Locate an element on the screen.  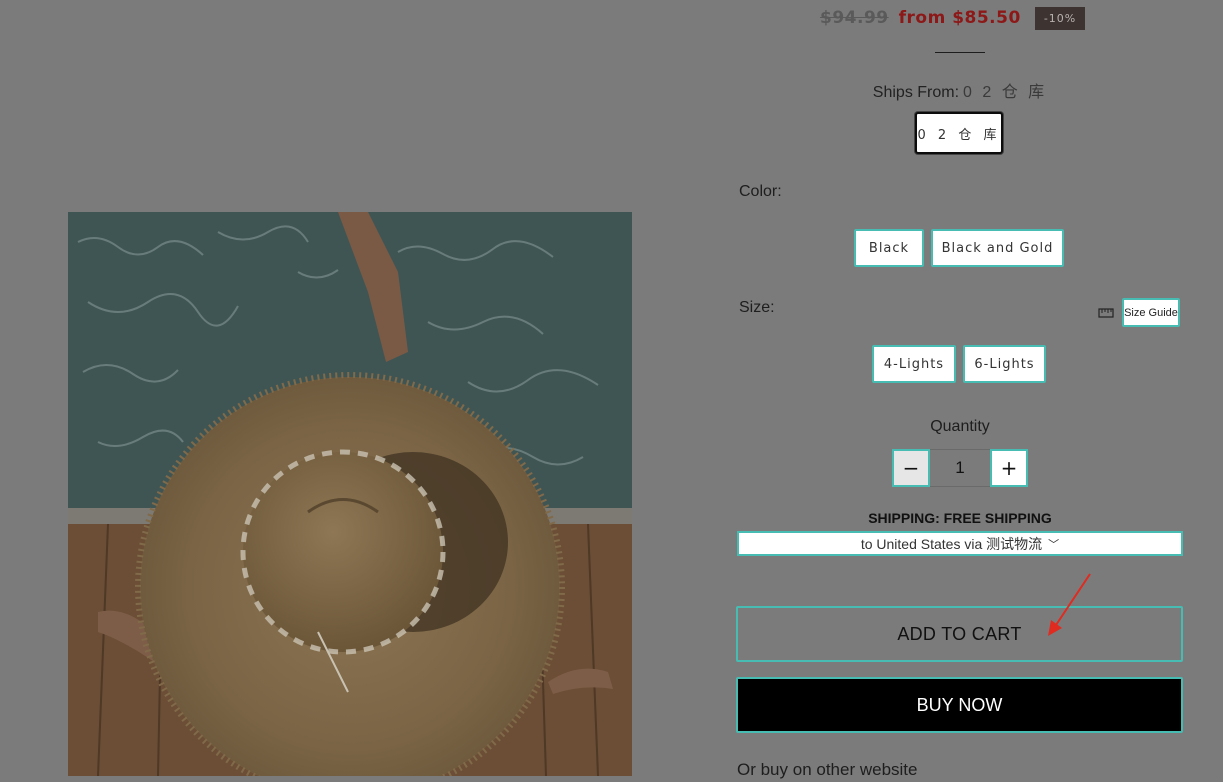
ships-from-option-label: 0 2 仓 库 is located at coordinates (959, 135).